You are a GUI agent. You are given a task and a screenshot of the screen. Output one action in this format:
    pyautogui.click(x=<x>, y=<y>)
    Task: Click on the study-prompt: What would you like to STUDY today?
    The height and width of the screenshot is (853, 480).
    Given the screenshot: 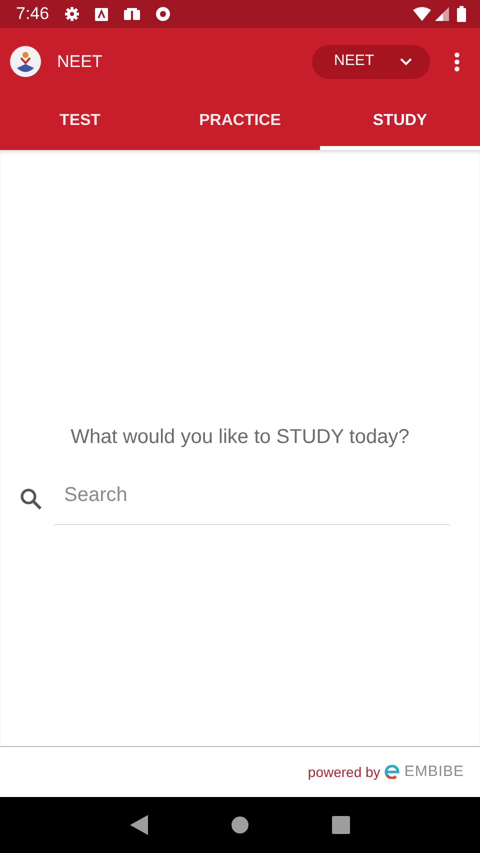 What is the action you would take?
    pyautogui.click(x=240, y=437)
    